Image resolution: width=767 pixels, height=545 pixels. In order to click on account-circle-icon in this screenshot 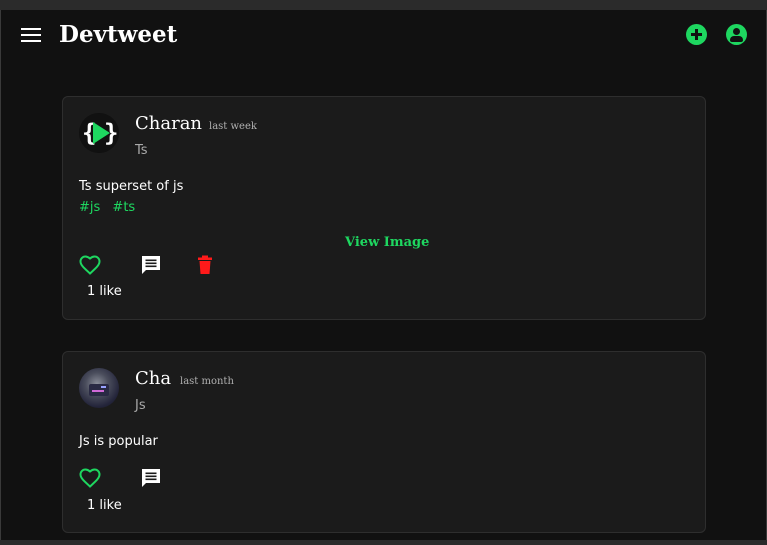, I will do `click(736, 34)`.